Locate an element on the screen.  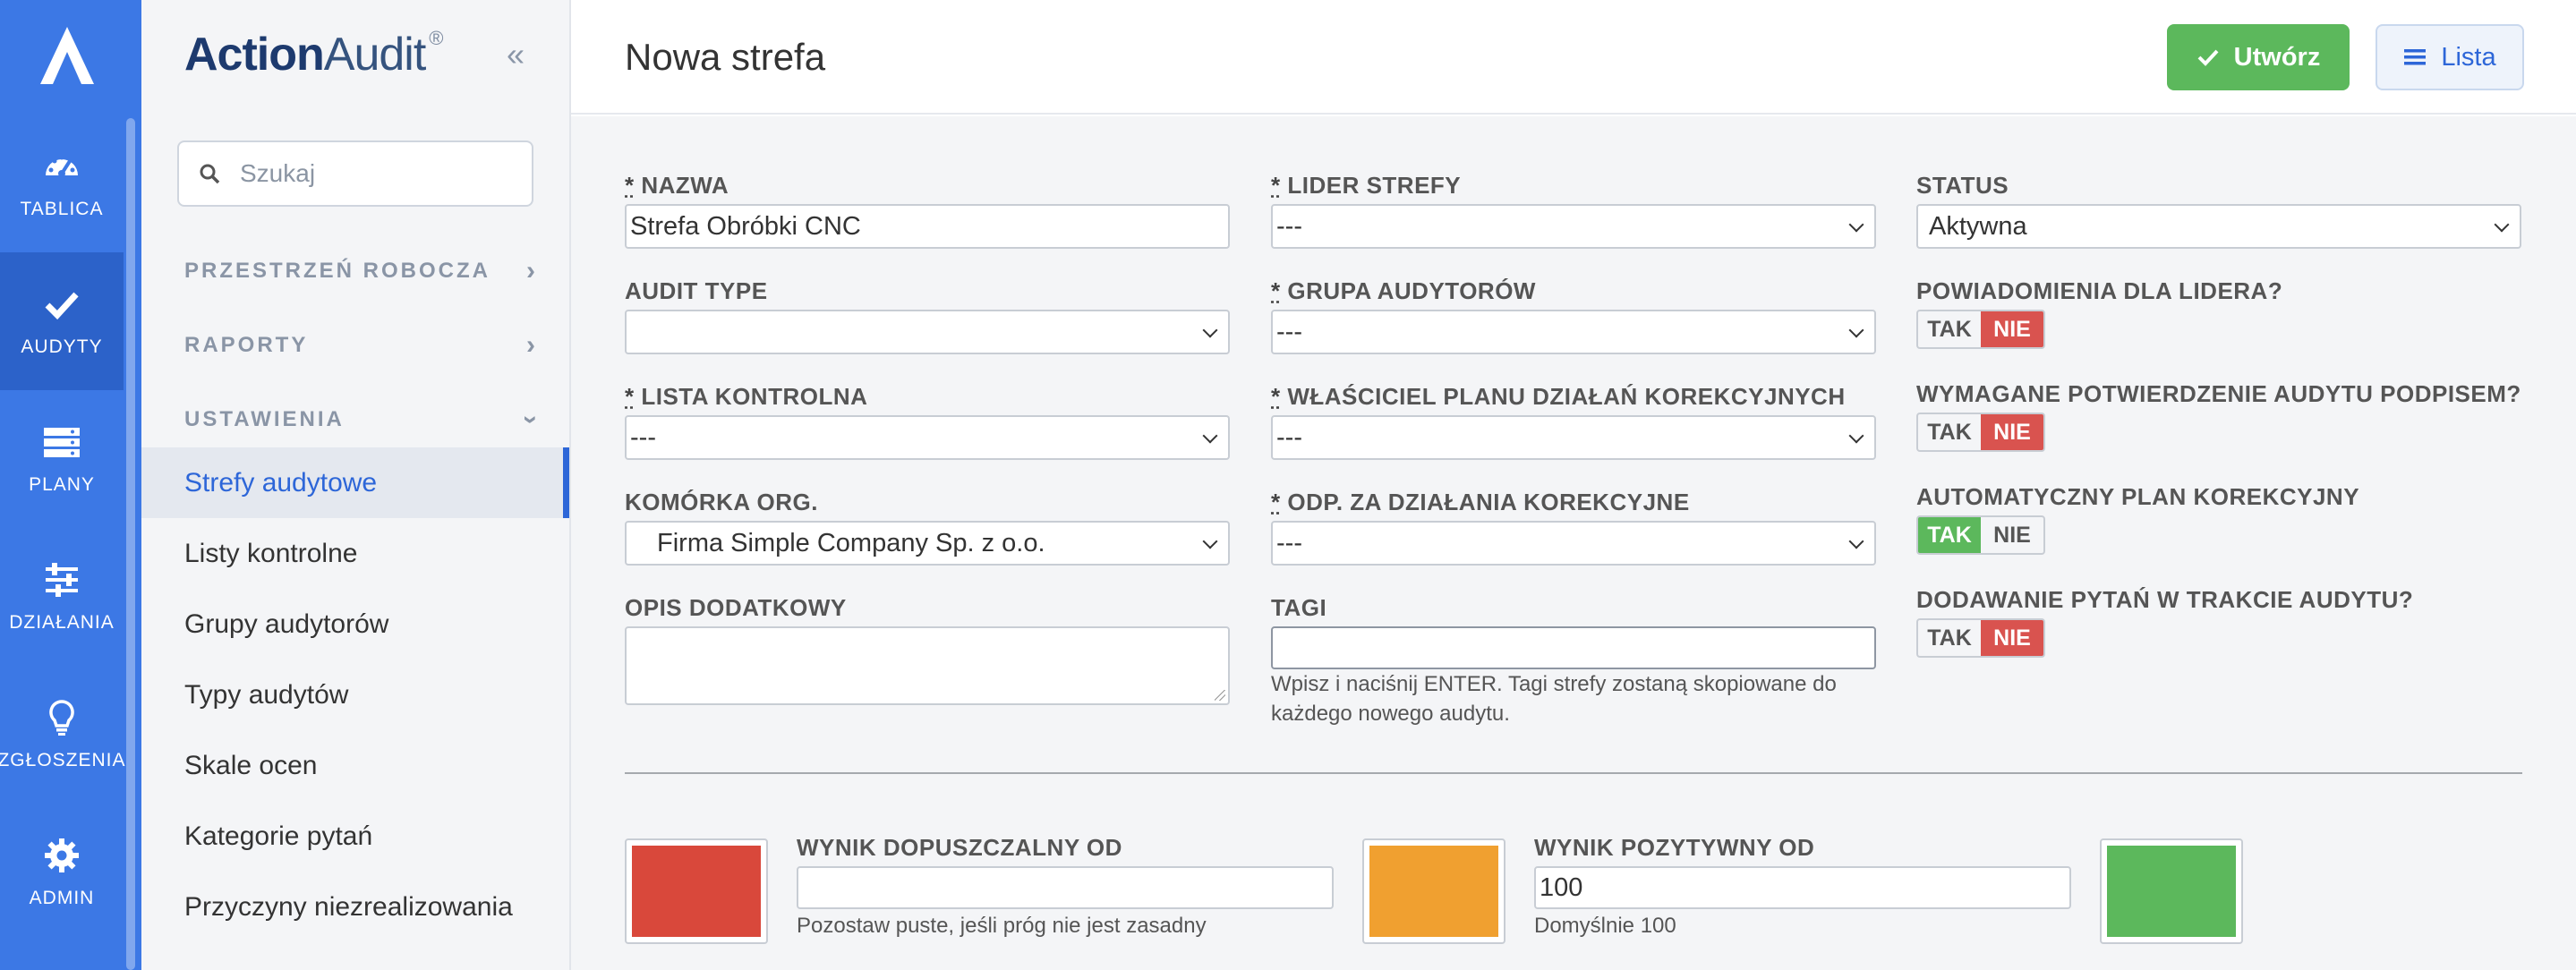
auditor-group-select: --- is located at coordinates (1573, 332).